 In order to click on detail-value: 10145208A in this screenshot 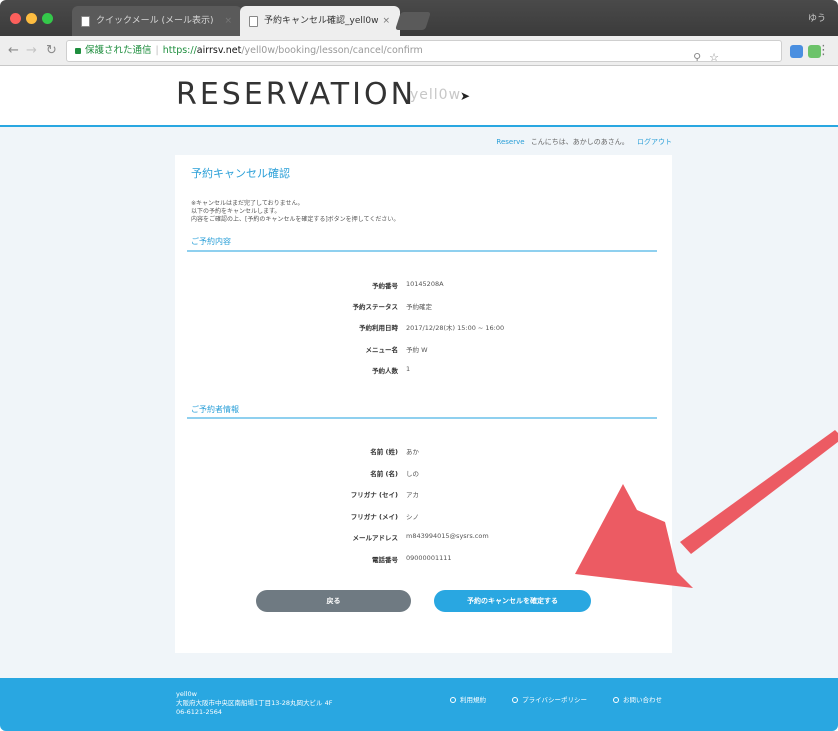, I will do `click(425, 284)`.